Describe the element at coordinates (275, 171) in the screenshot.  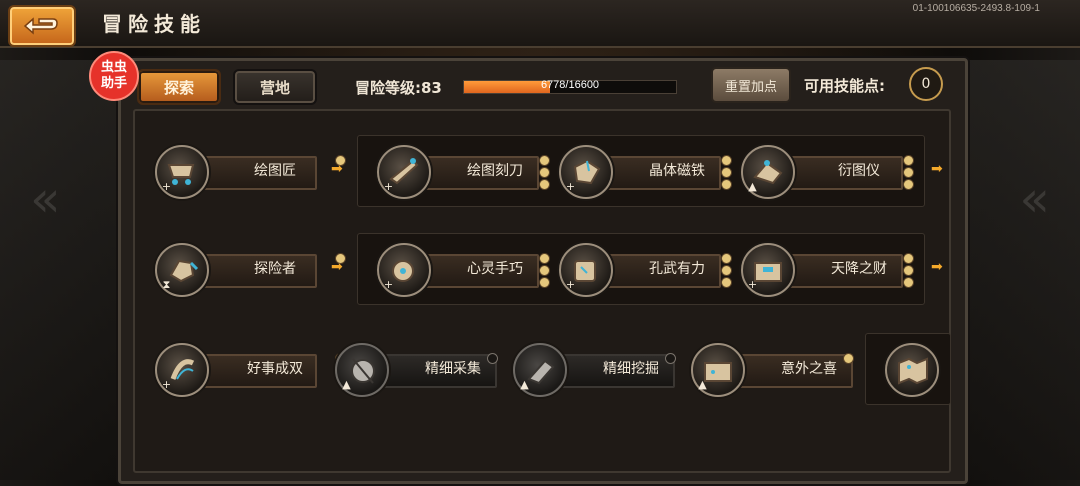
I see `skill-name: 绘图匠` at that location.